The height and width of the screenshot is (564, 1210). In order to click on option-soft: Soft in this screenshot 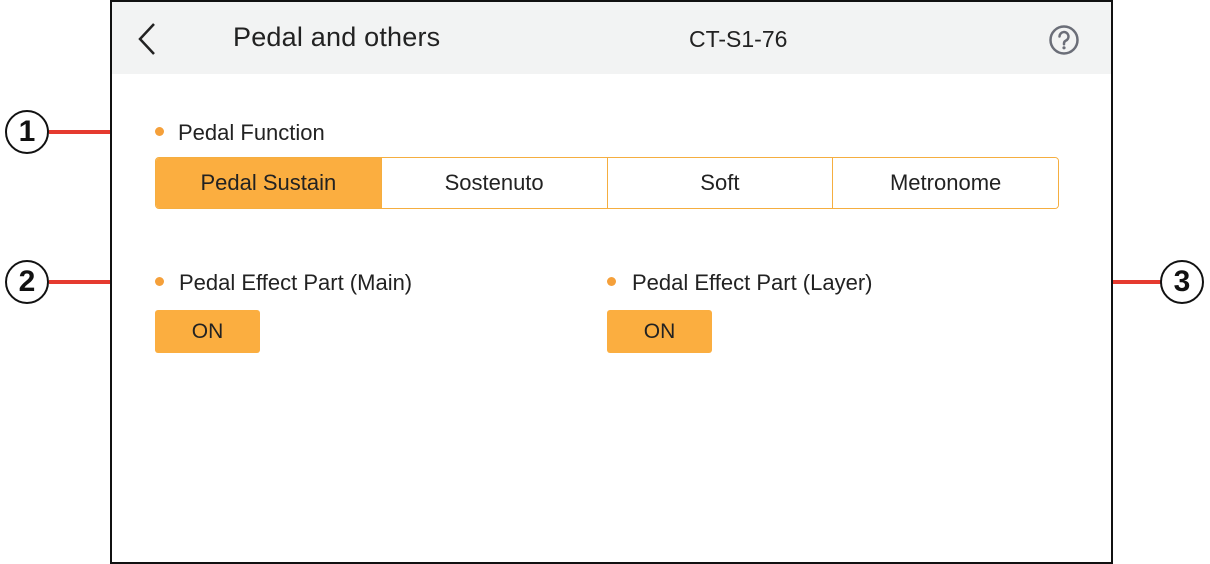, I will do `click(720, 183)`.